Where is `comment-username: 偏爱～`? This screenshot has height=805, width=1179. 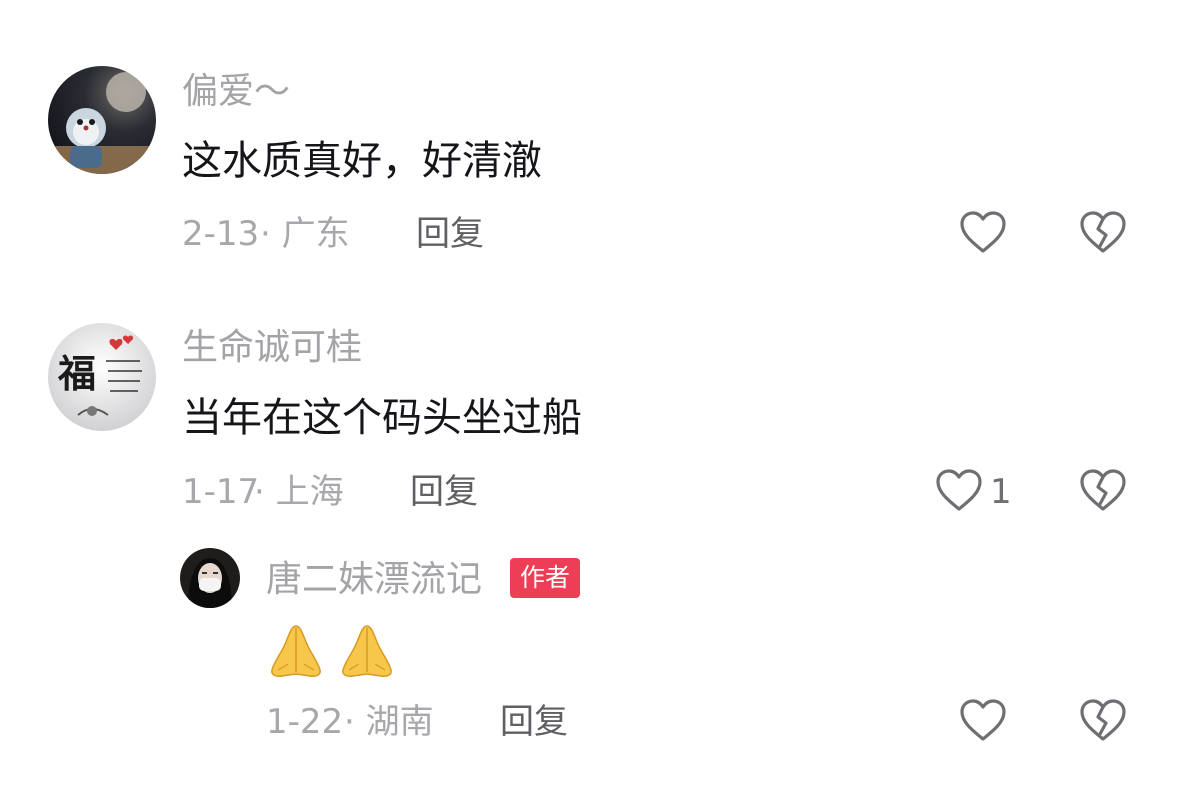 comment-username: 偏爱～ is located at coordinates (236, 92).